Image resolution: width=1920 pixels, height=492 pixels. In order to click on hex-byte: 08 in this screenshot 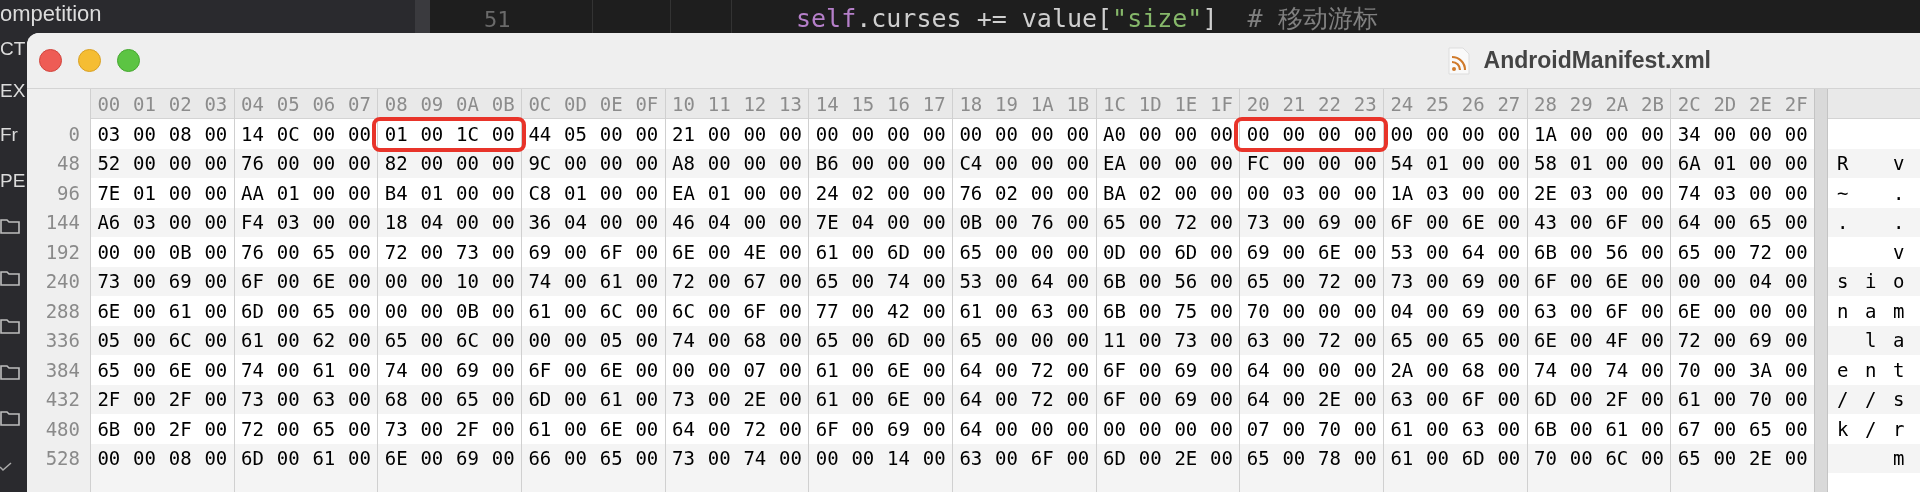, I will do `click(180, 134)`.